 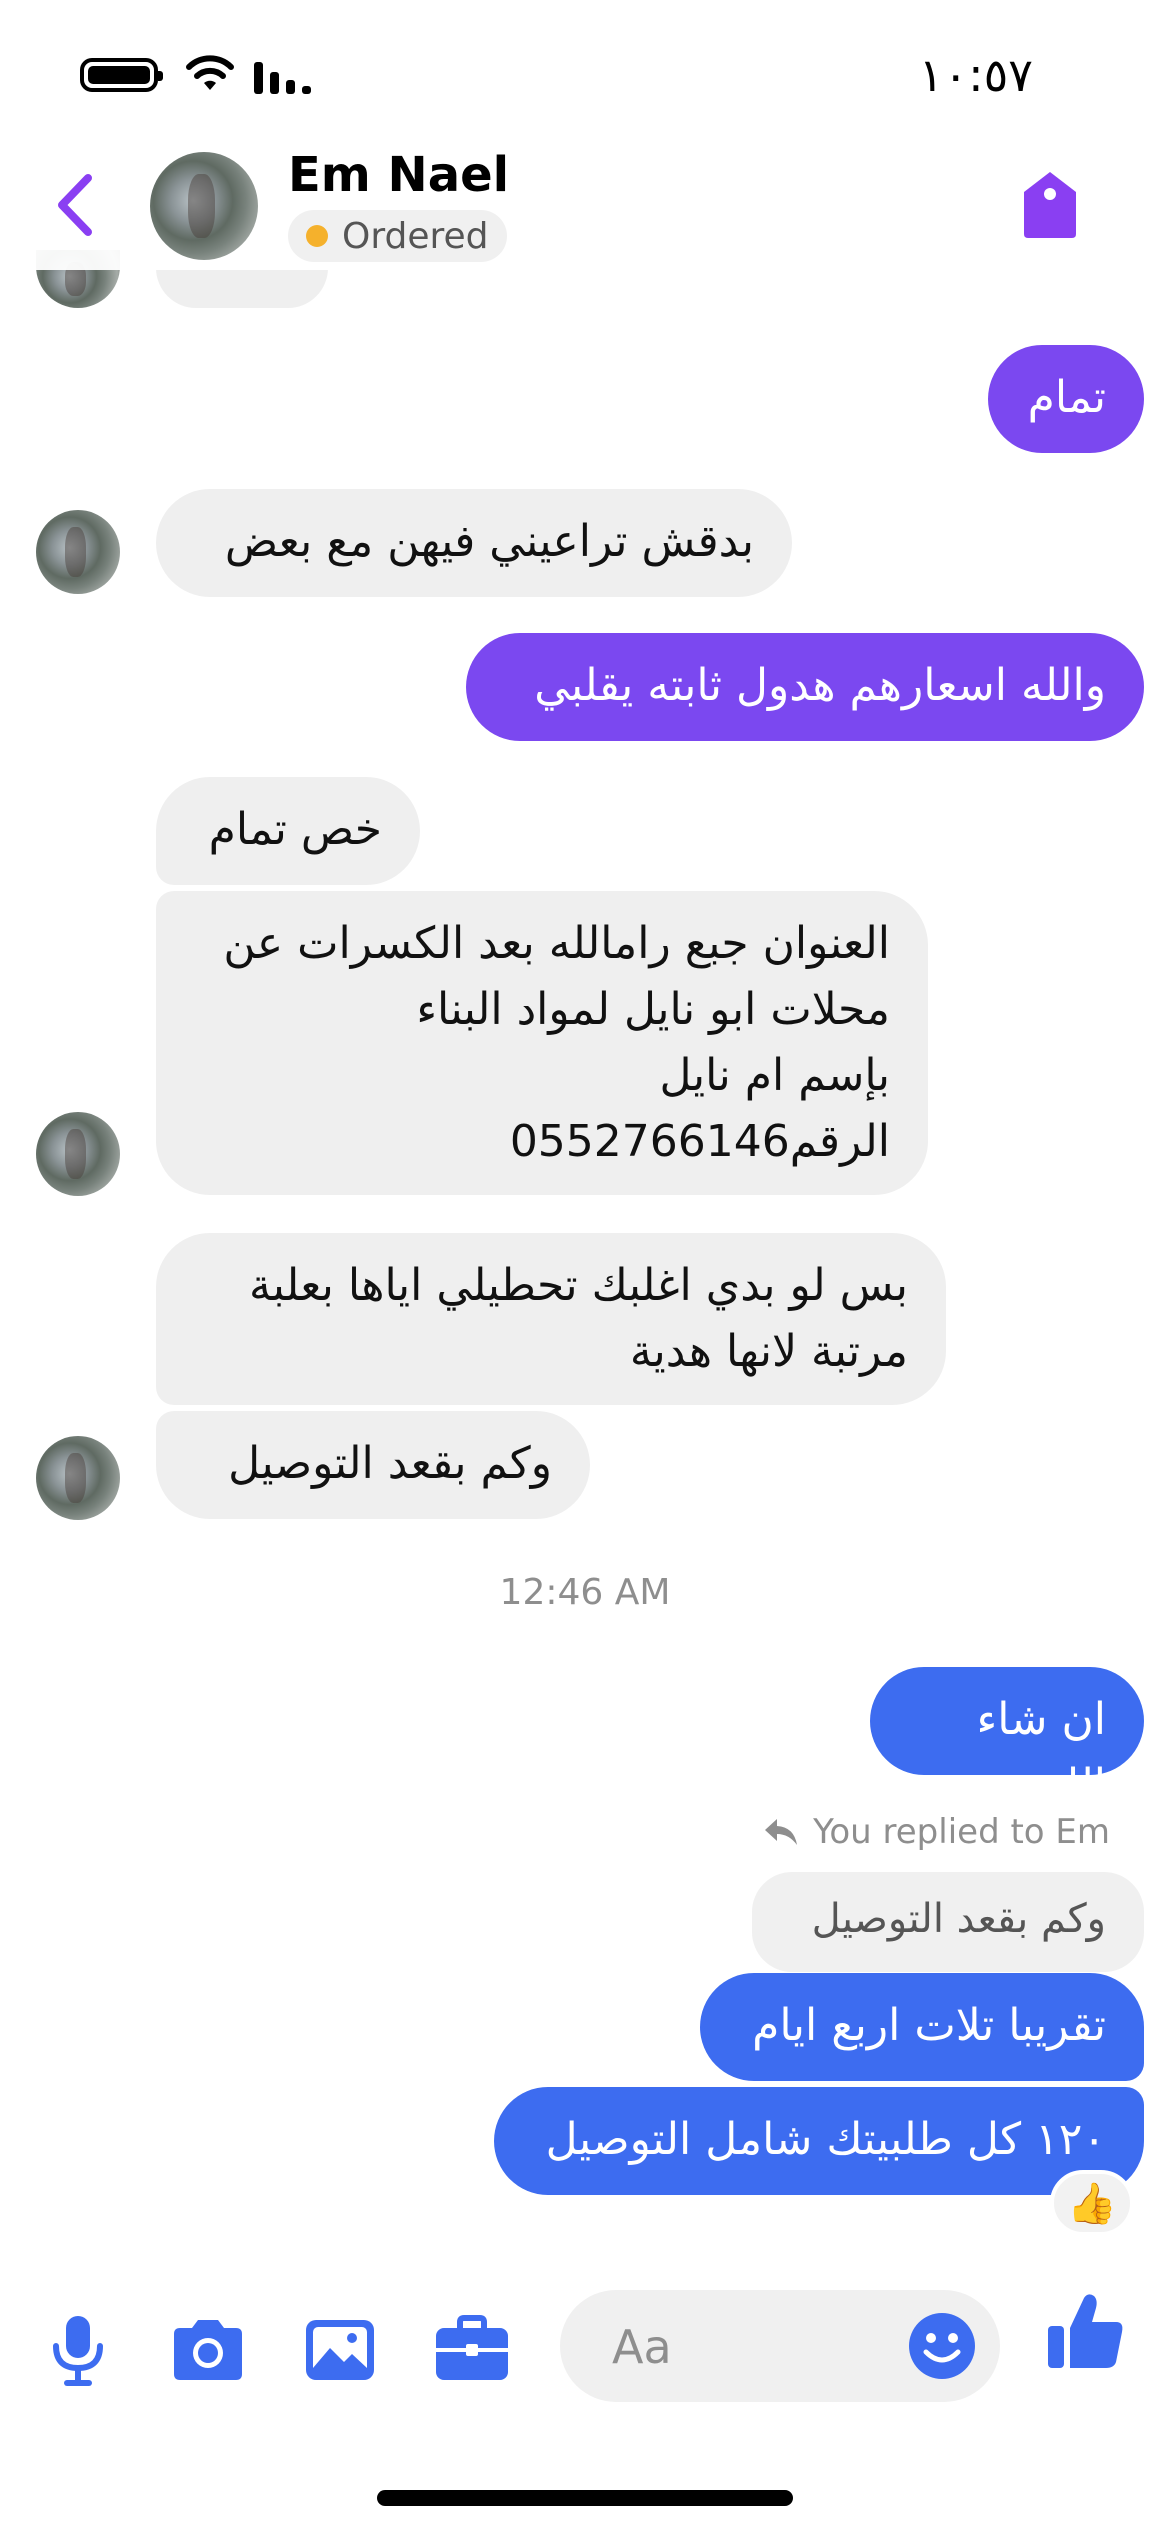 I want to click on status-dot, so click(x=317, y=236).